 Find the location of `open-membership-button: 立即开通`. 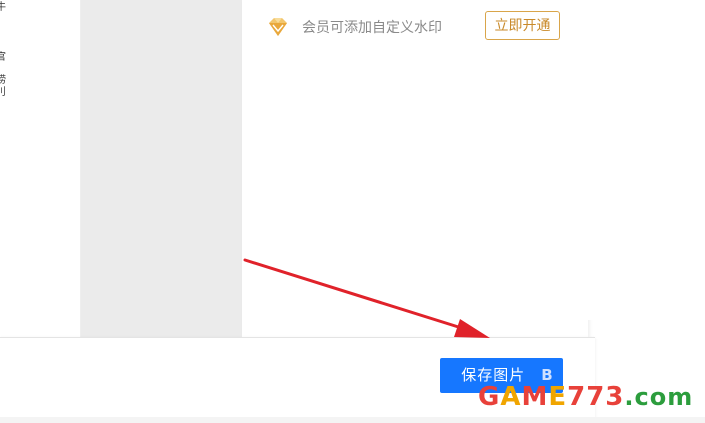

open-membership-button: 立即开通 is located at coordinates (522, 25).